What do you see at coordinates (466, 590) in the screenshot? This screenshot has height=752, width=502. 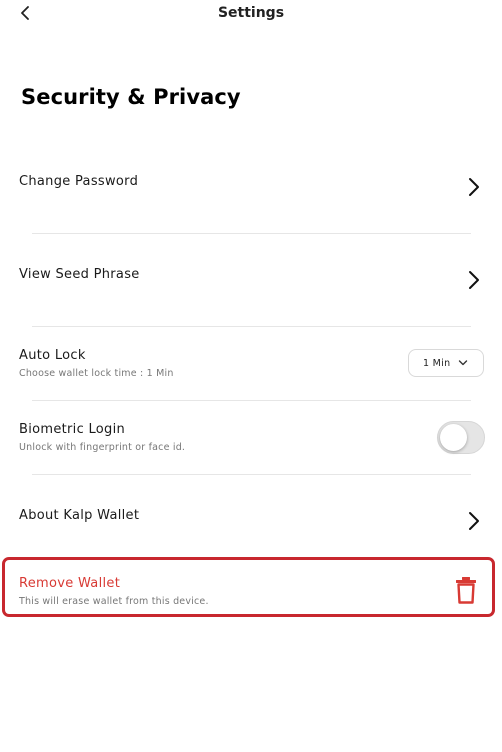 I see `trash-icon` at bounding box center [466, 590].